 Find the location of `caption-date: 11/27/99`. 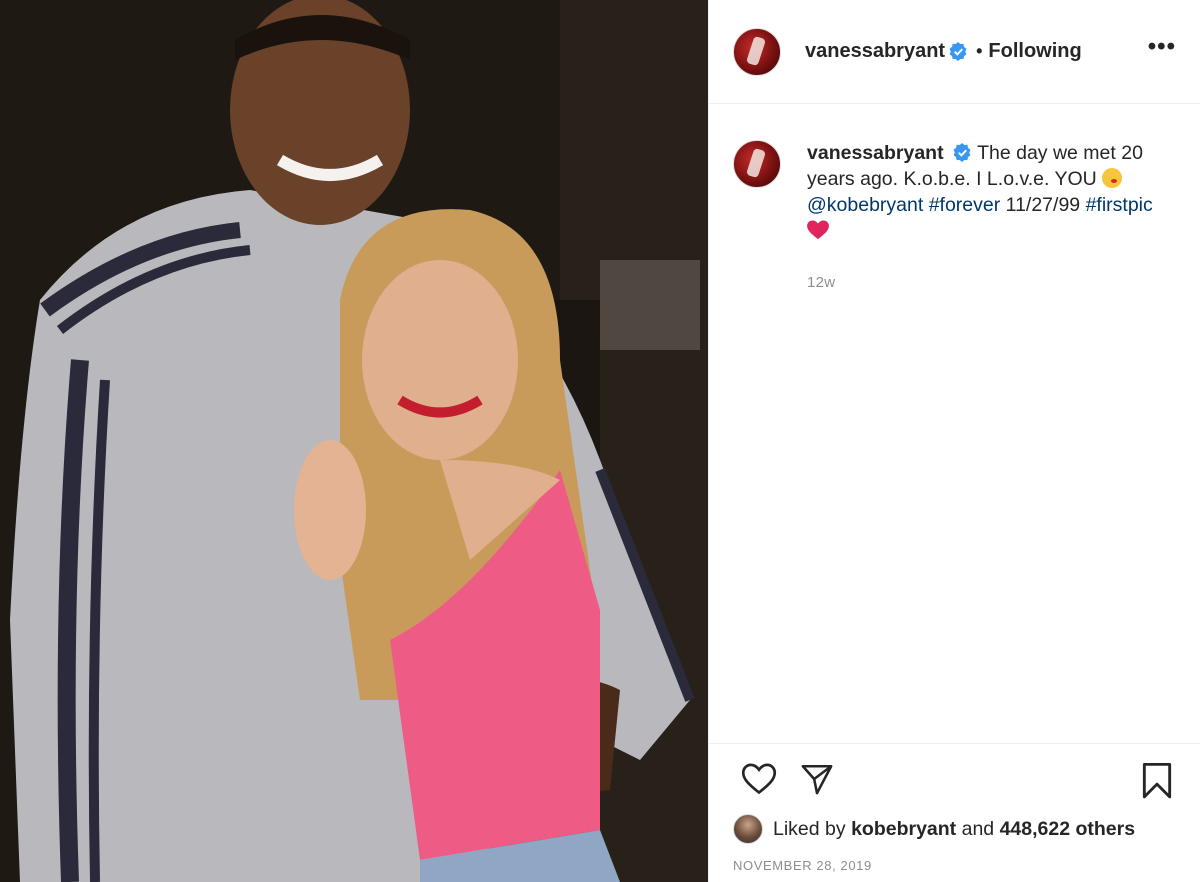

caption-date: 11/27/99 is located at coordinates (1043, 205).